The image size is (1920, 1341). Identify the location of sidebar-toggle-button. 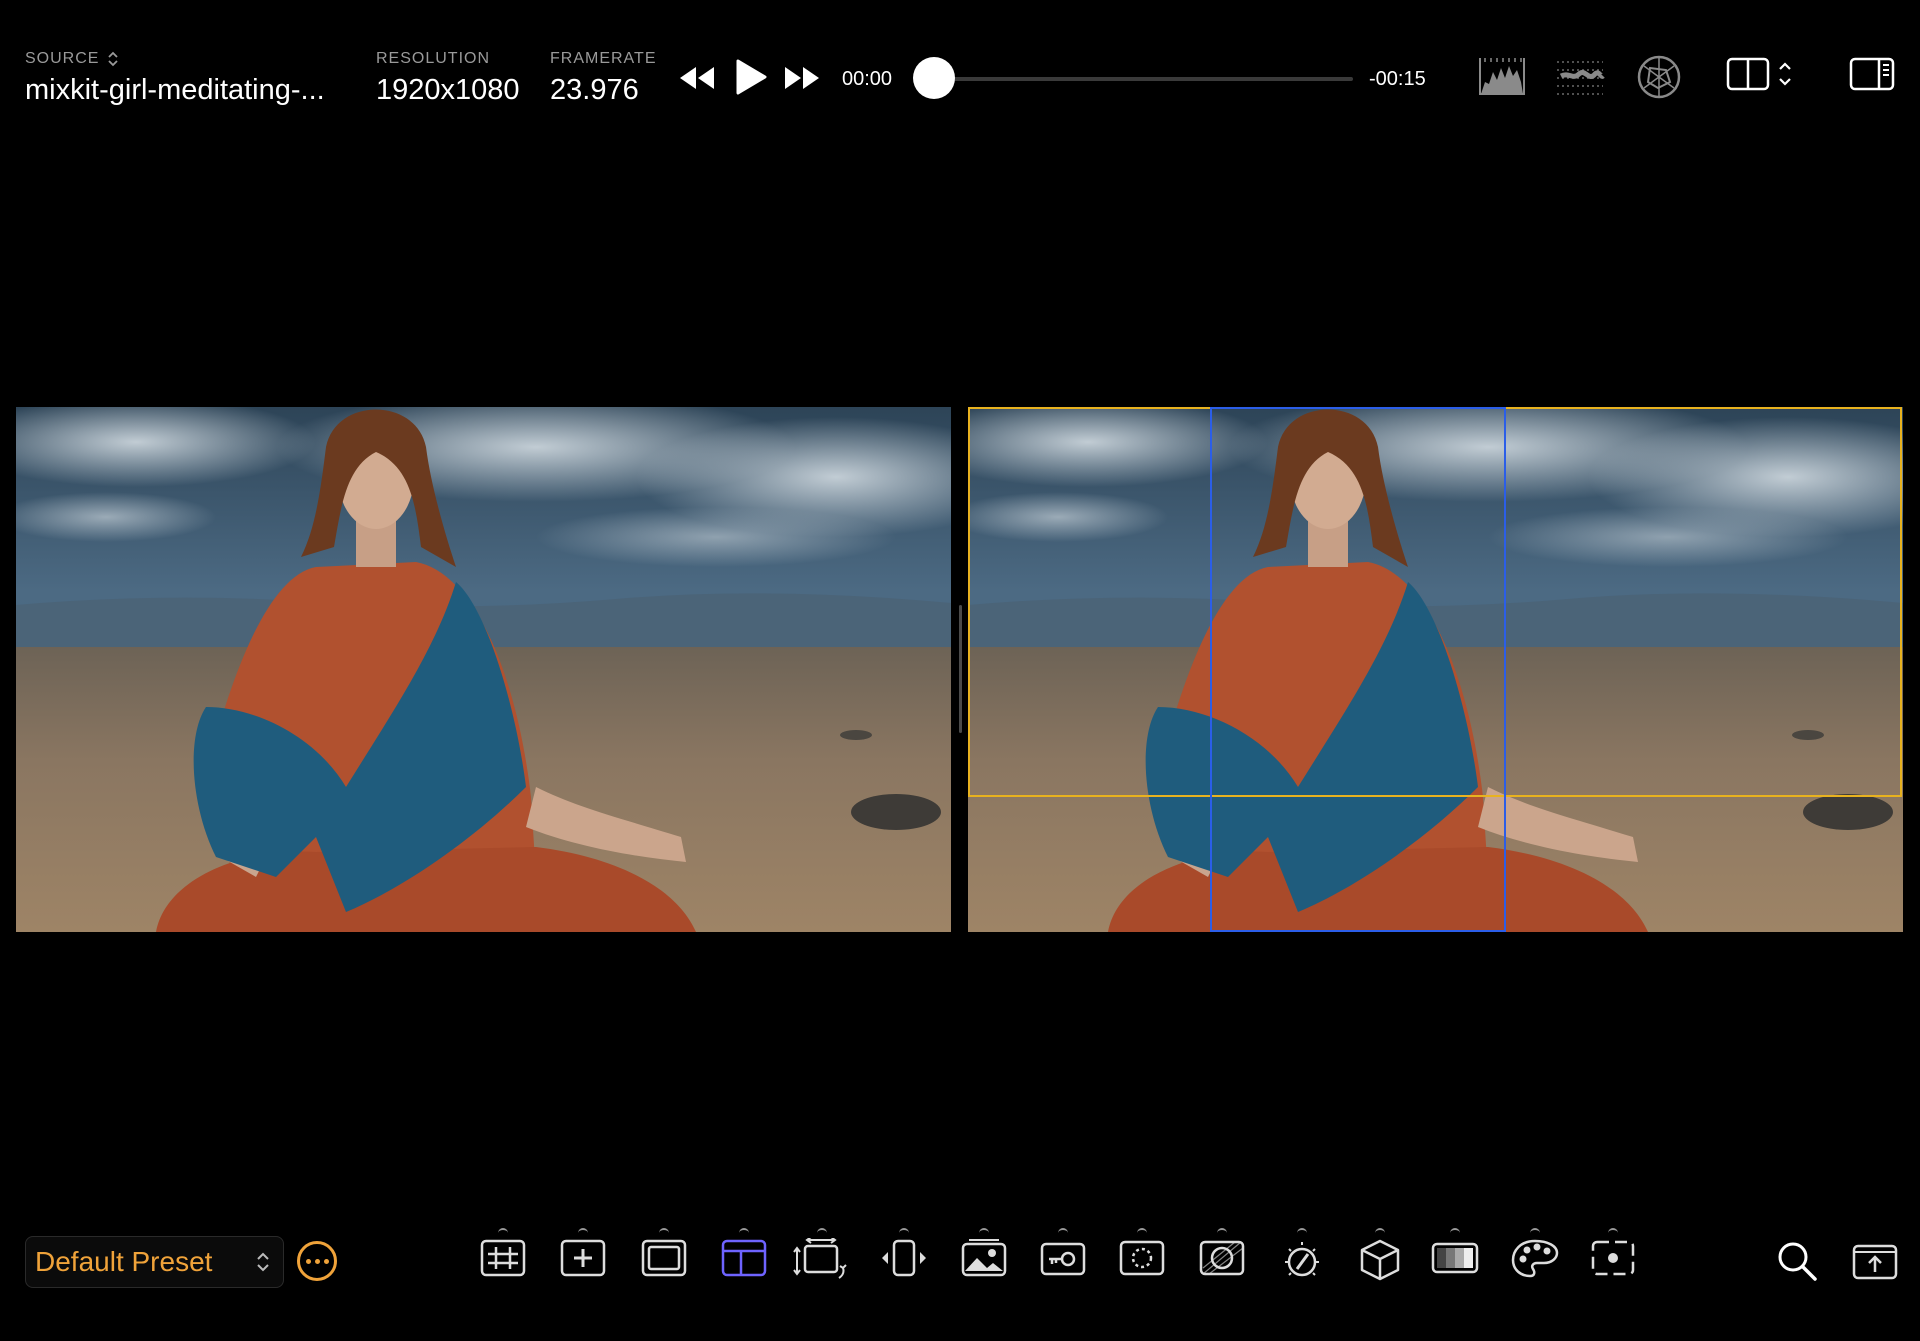
(1872, 74).